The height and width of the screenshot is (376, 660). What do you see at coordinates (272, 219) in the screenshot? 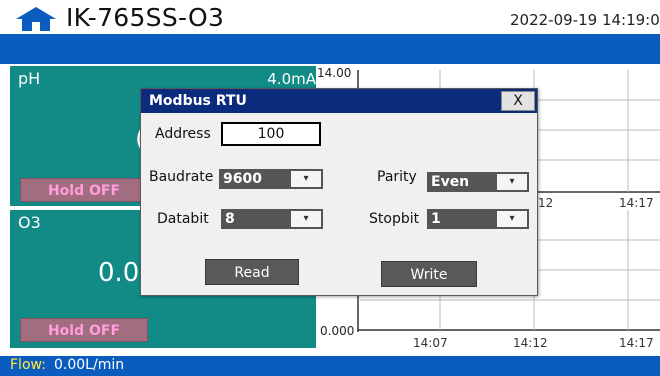
I see `databit-select: 8 ▾` at bounding box center [272, 219].